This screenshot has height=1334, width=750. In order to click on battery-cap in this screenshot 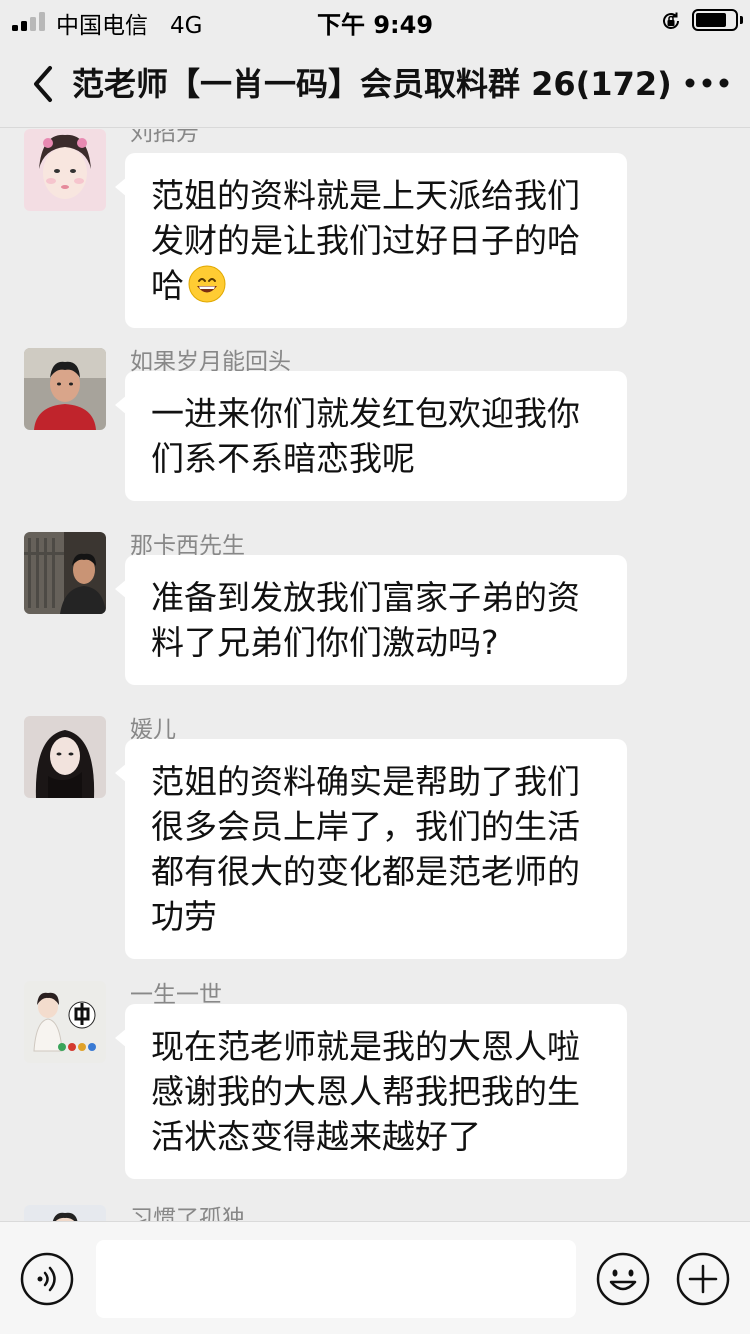, I will do `click(741, 20)`.